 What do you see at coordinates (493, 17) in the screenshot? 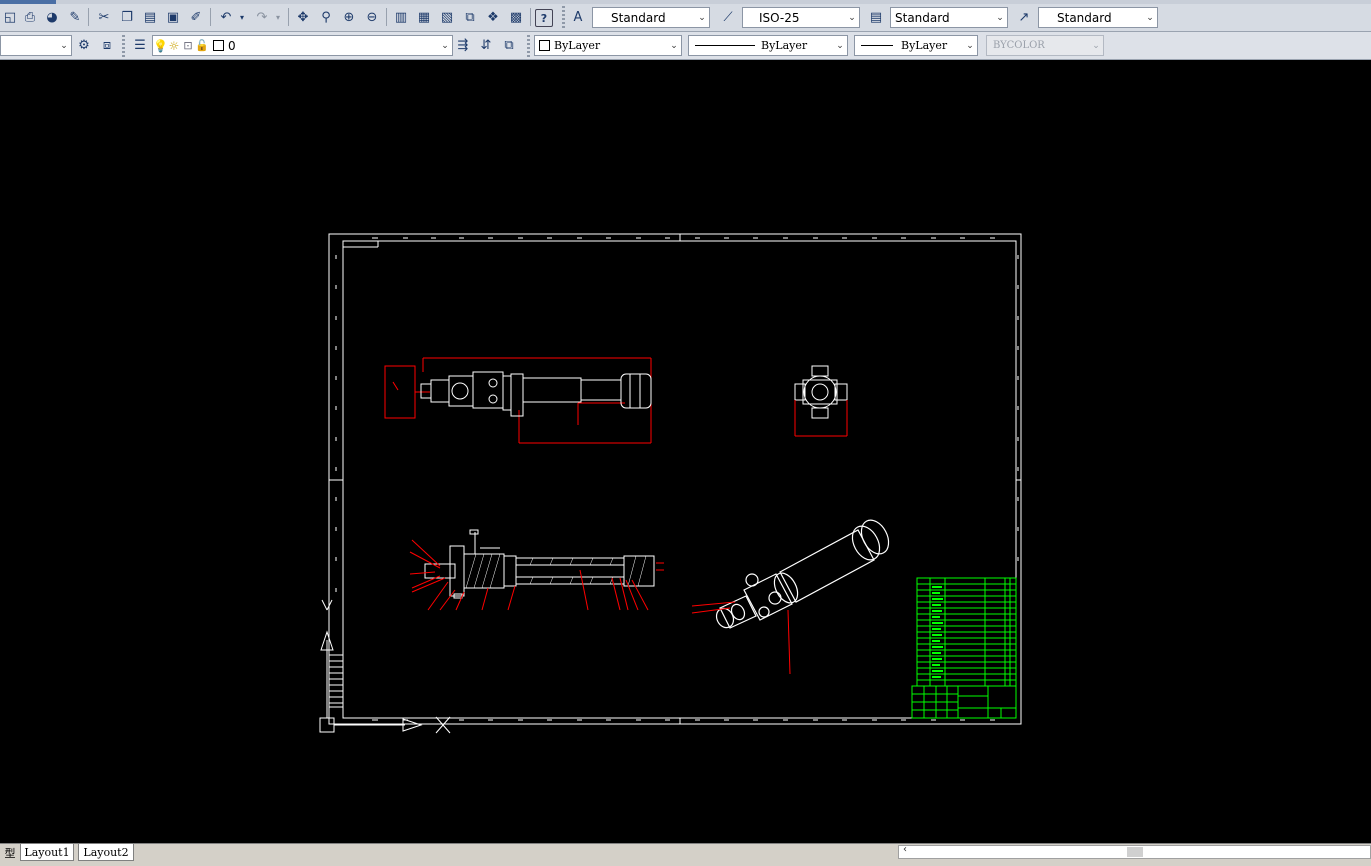
I see `markup-icon: ❖` at bounding box center [493, 17].